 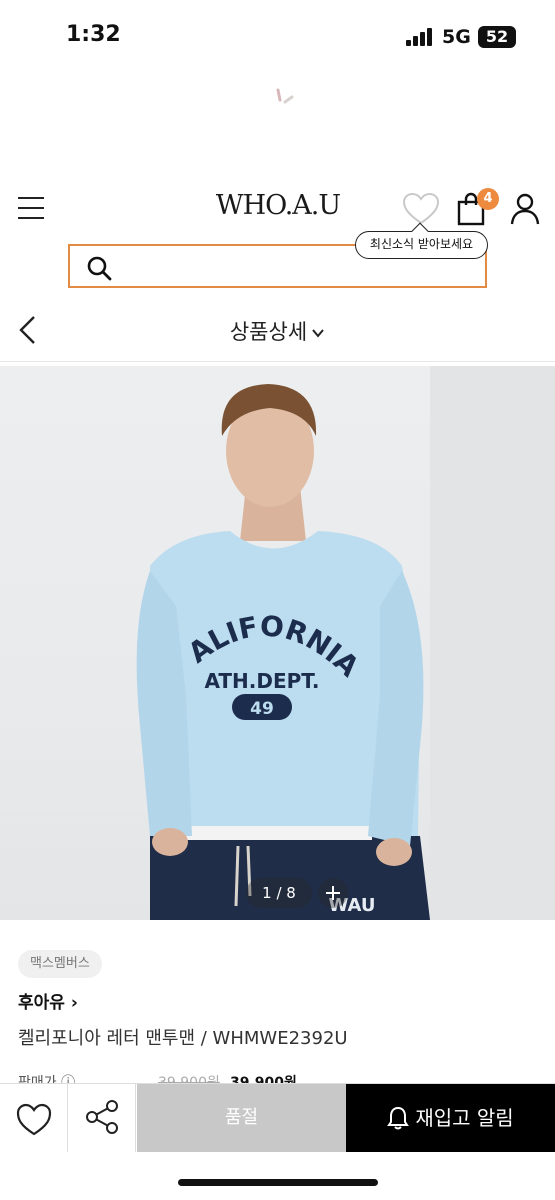 What do you see at coordinates (277, 38) in the screenshot?
I see `status-bar: 1:32 5G 52` at bounding box center [277, 38].